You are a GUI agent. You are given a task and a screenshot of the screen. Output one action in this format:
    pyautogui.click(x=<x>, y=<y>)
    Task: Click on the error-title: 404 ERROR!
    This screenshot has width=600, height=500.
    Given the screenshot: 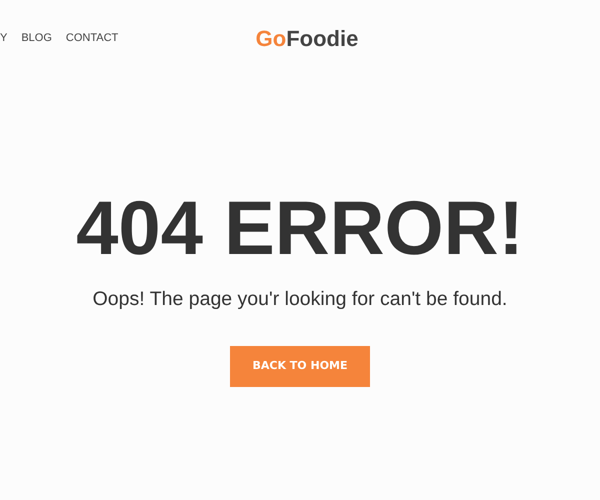 What is the action you would take?
    pyautogui.click(x=300, y=229)
    